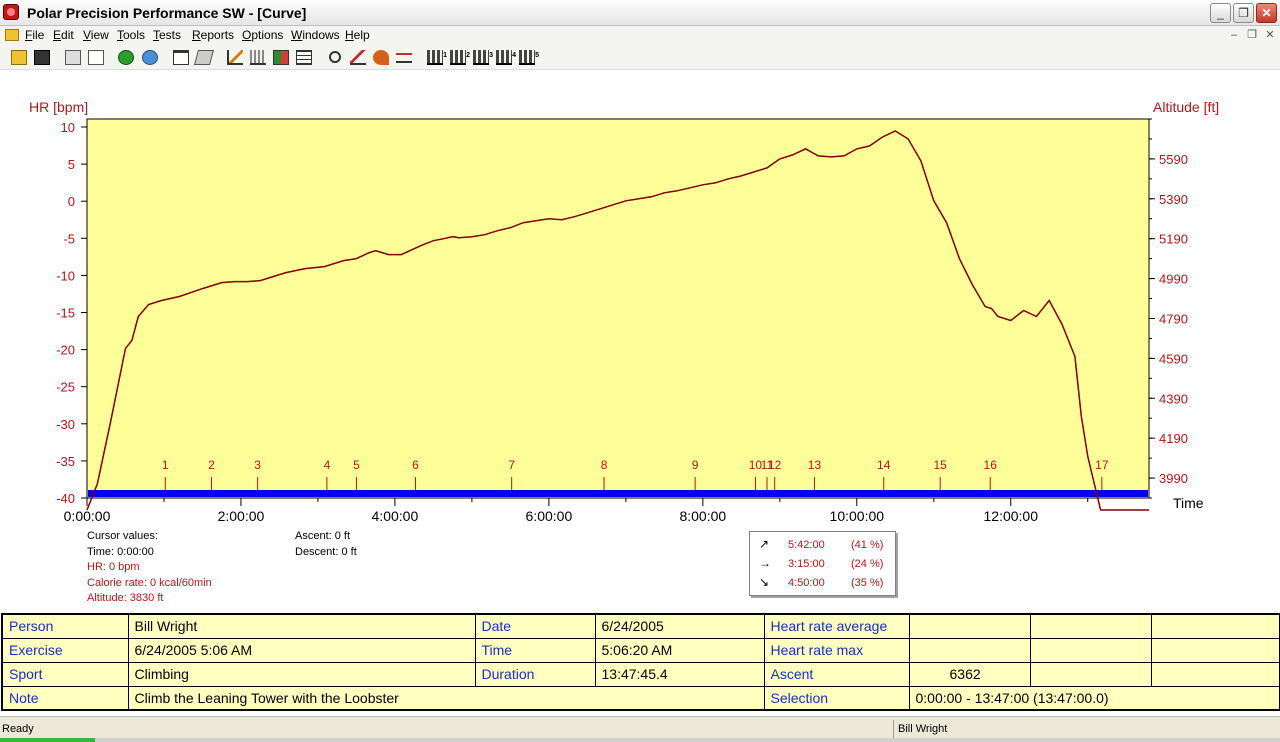 The width and height of the screenshot is (1280, 742). What do you see at coordinates (12, 35) in the screenshot?
I see `document-icon` at bounding box center [12, 35].